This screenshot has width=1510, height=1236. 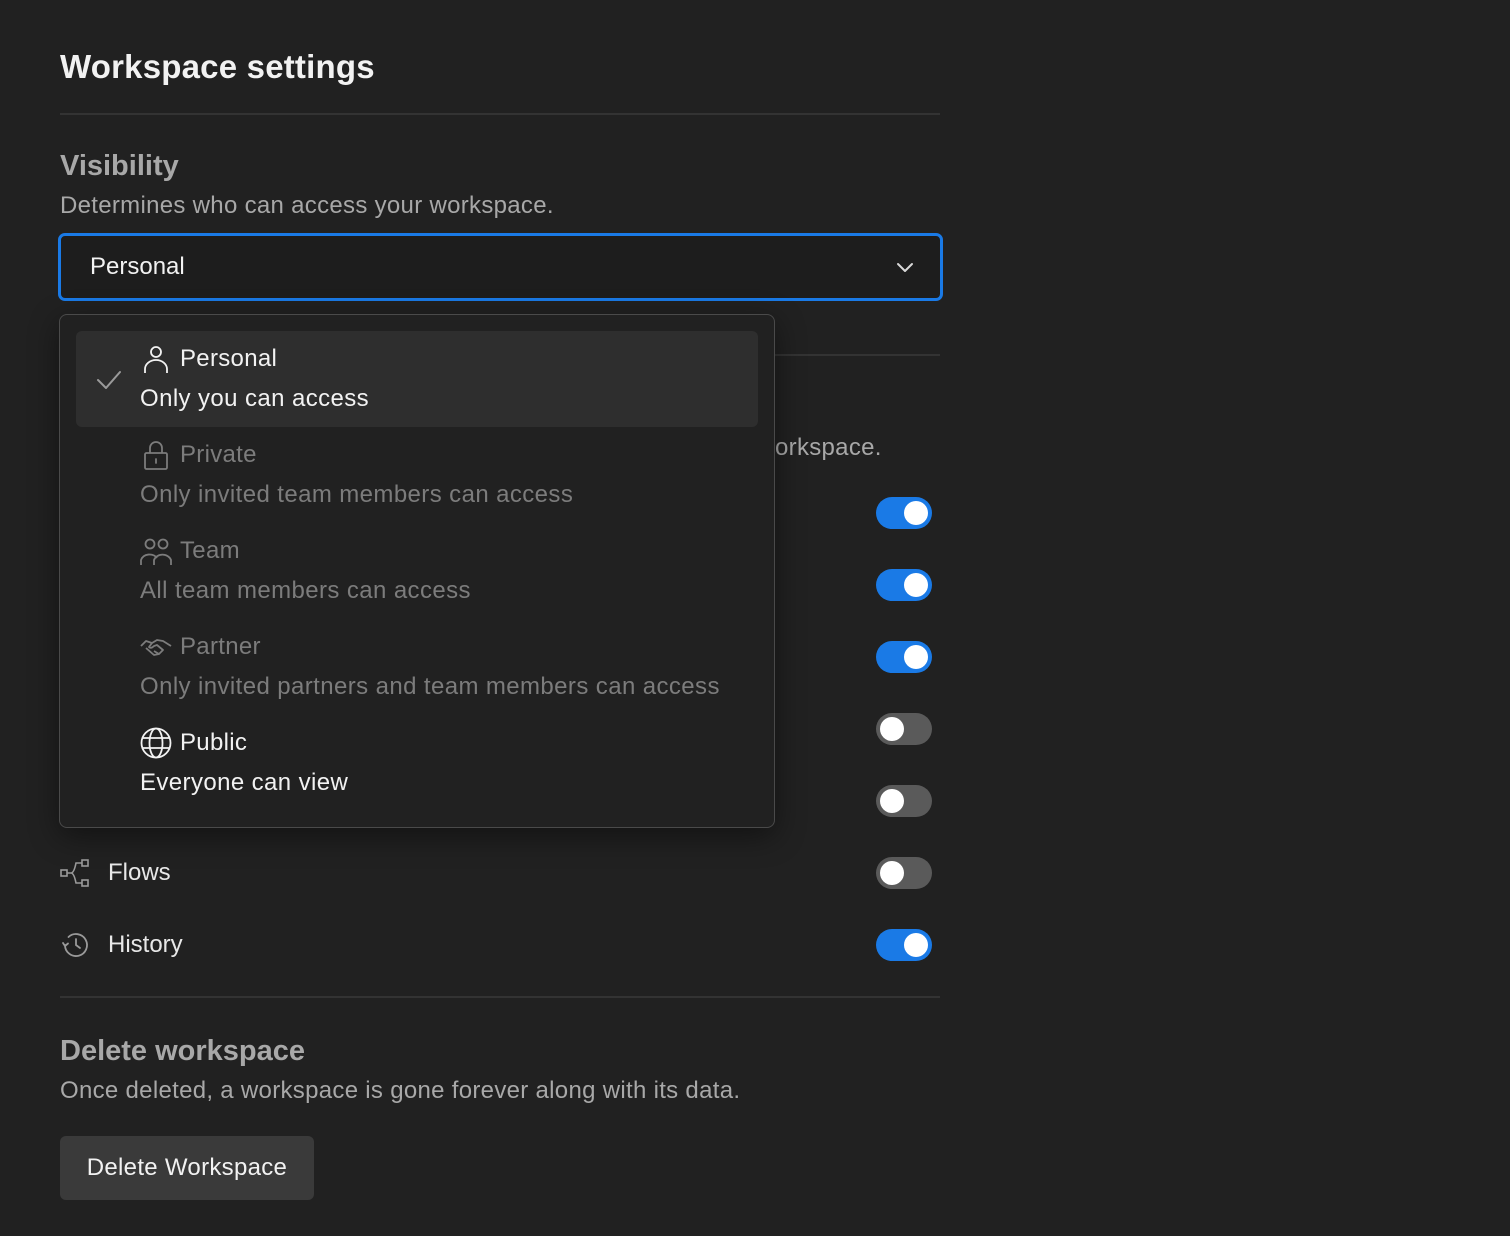 I want to click on header-divider, so click(x=500, y=114).